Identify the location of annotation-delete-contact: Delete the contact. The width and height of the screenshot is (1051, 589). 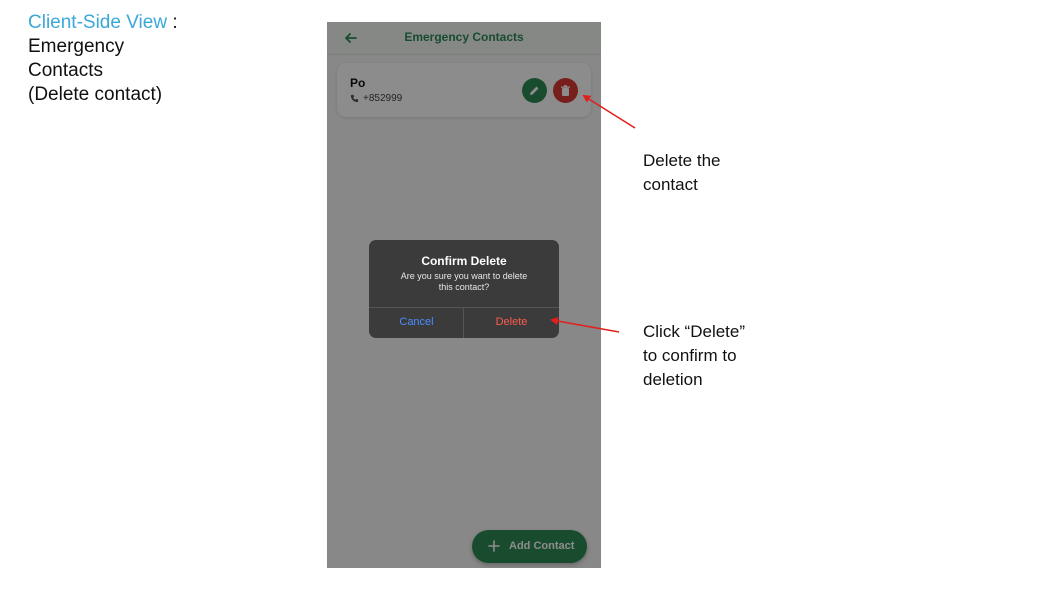
(682, 173).